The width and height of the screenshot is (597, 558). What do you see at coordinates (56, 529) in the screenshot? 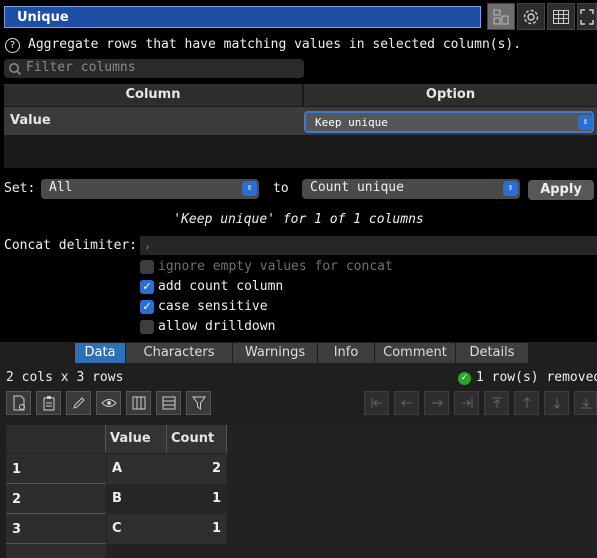
I see `table-row-header: 3` at bounding box center [56, 529].